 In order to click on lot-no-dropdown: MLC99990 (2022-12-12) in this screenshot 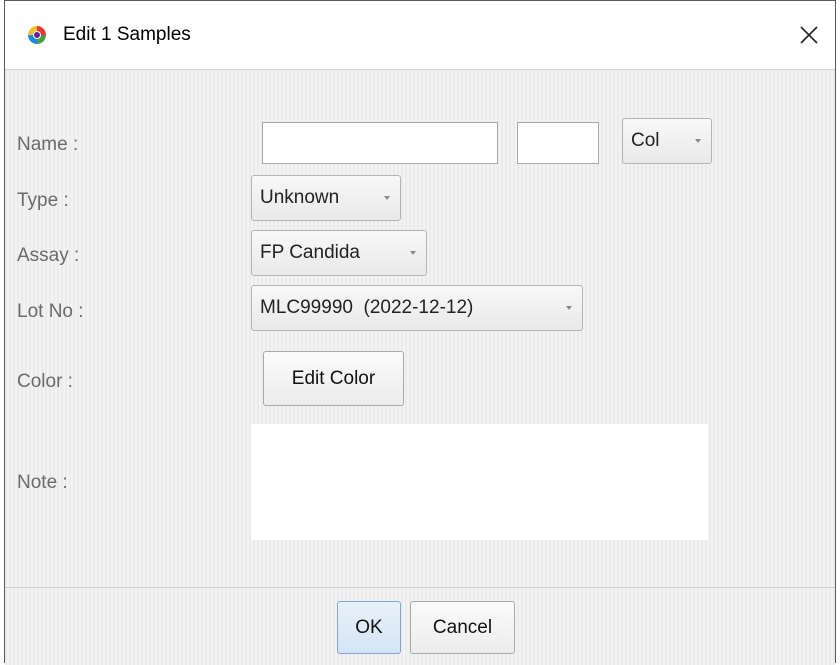, I will do `click(417, 308)`.